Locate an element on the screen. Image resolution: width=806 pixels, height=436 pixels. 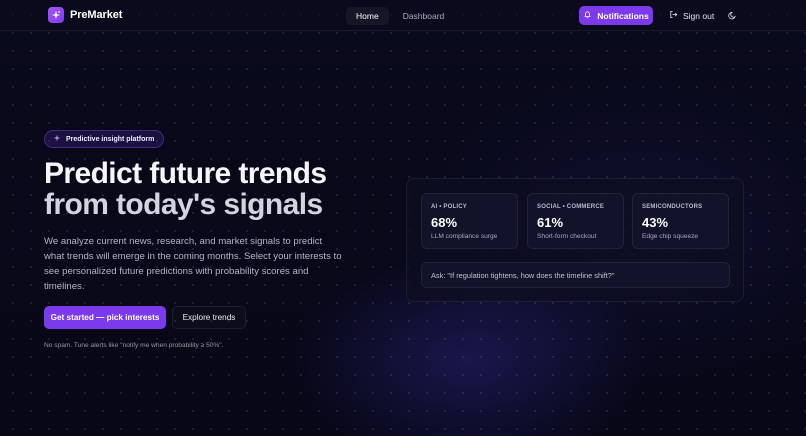
get-started-button: Get started — pick interests is located at coordinates (105, 317).